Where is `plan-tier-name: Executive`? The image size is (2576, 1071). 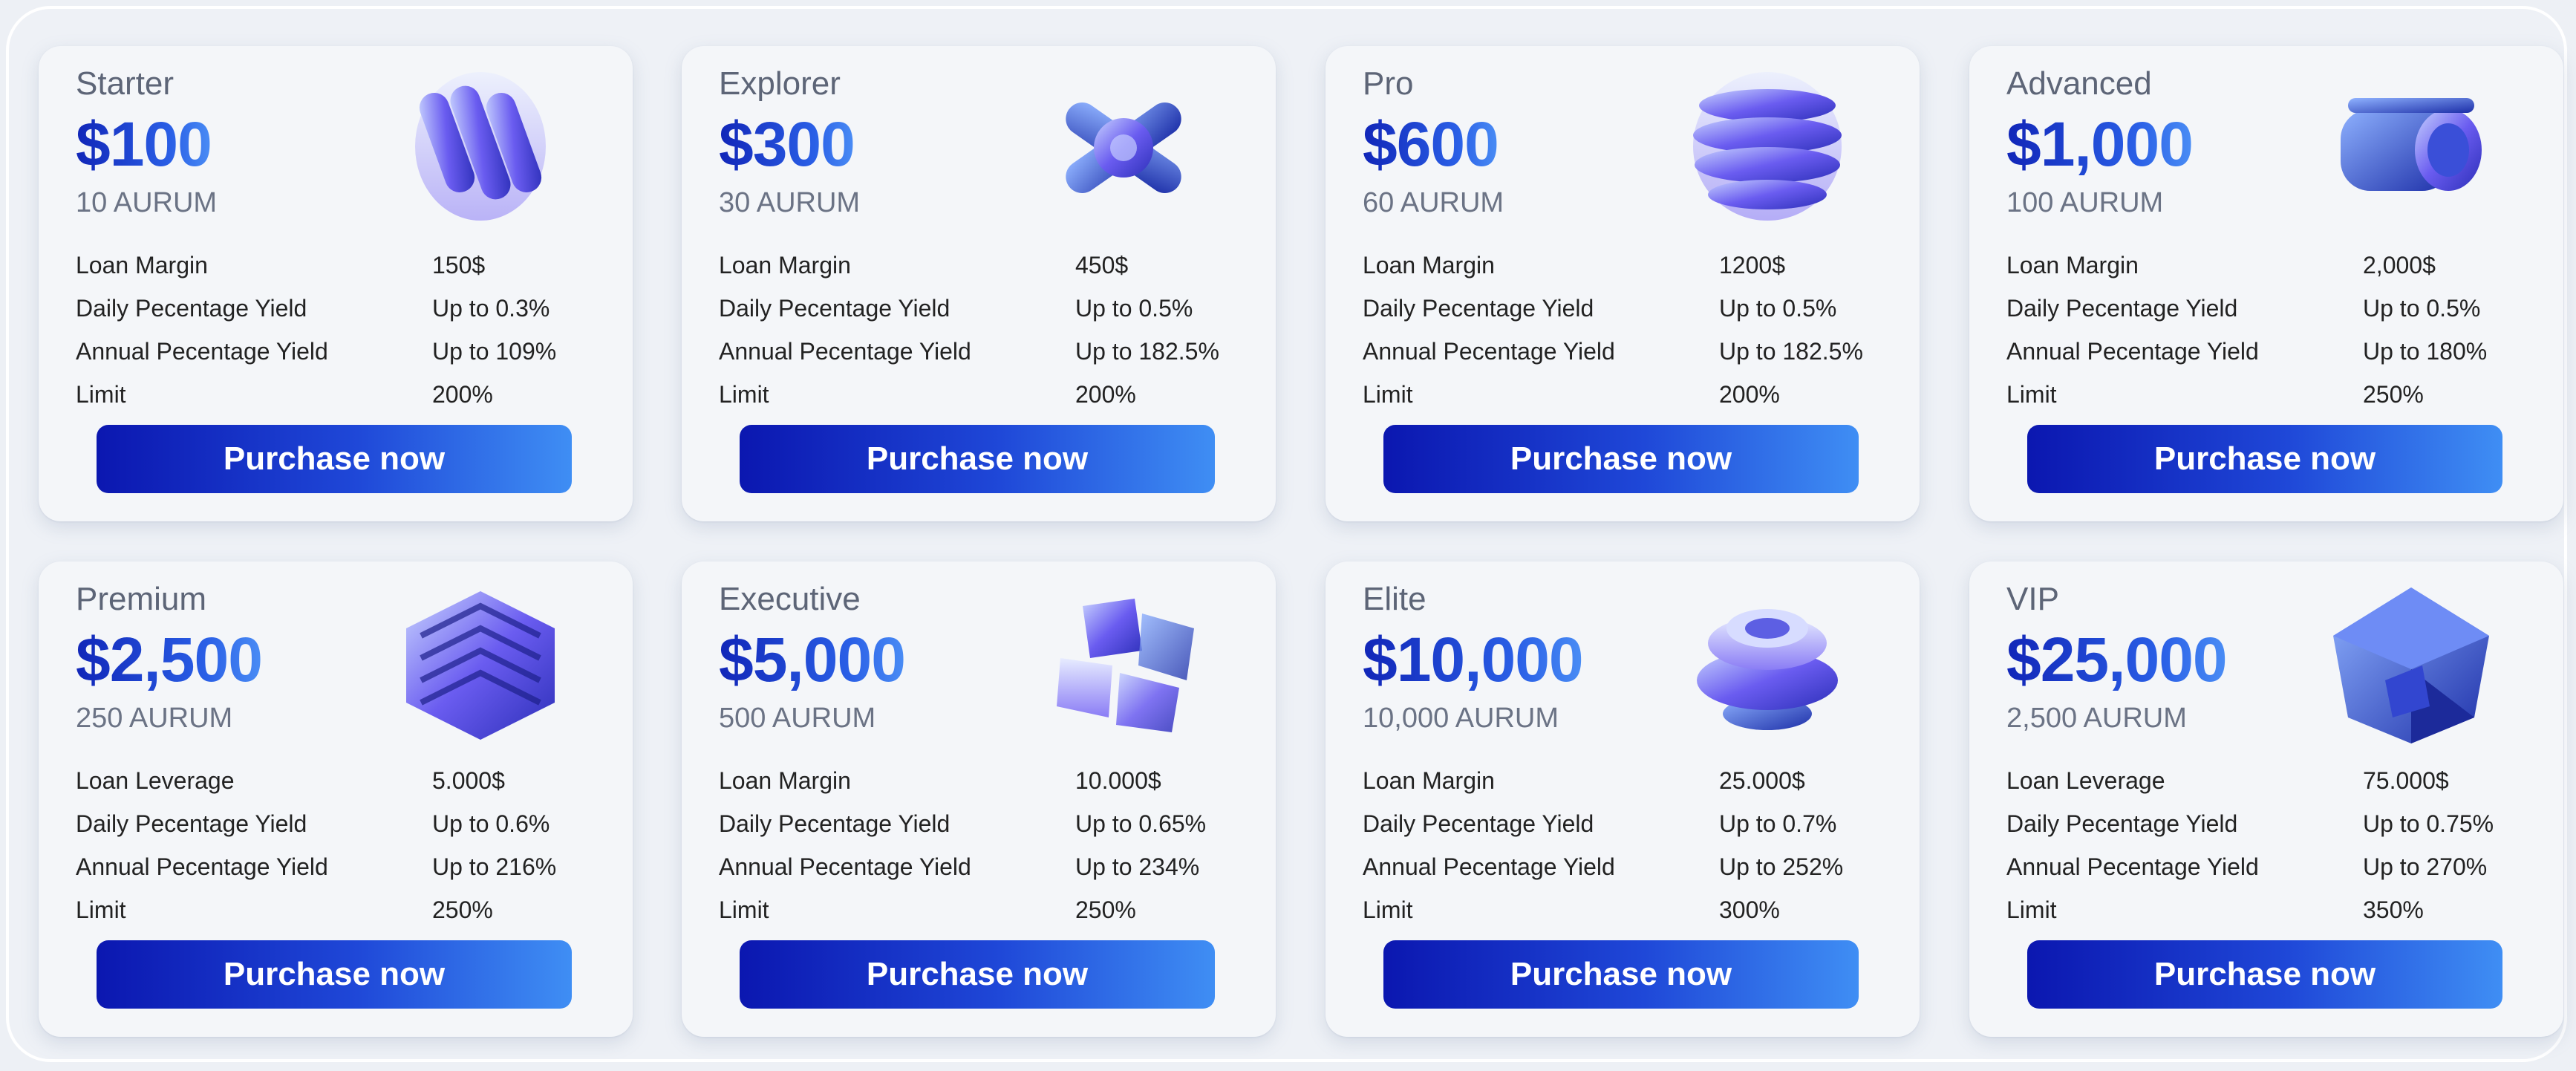
plan-tier-name: Executive is located at coordinates (790, 599).